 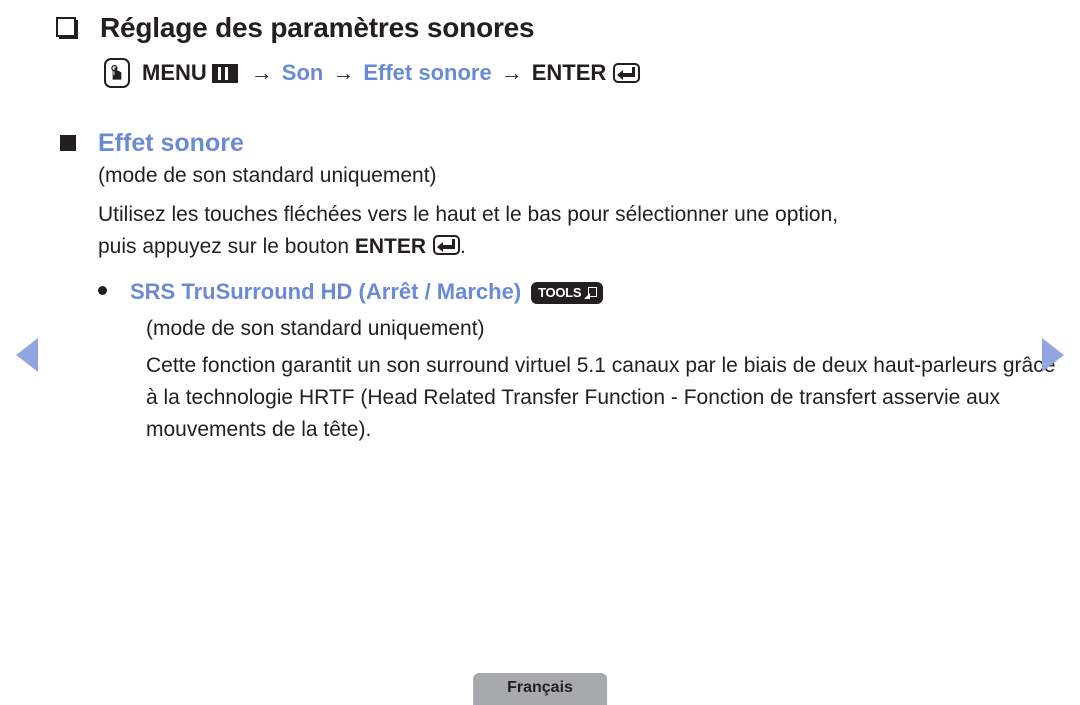 What do you see at coordinates (463, 246) in the screenshot?
I see `instruction-line-2-suffix: .` at bounding box center [463, 246].